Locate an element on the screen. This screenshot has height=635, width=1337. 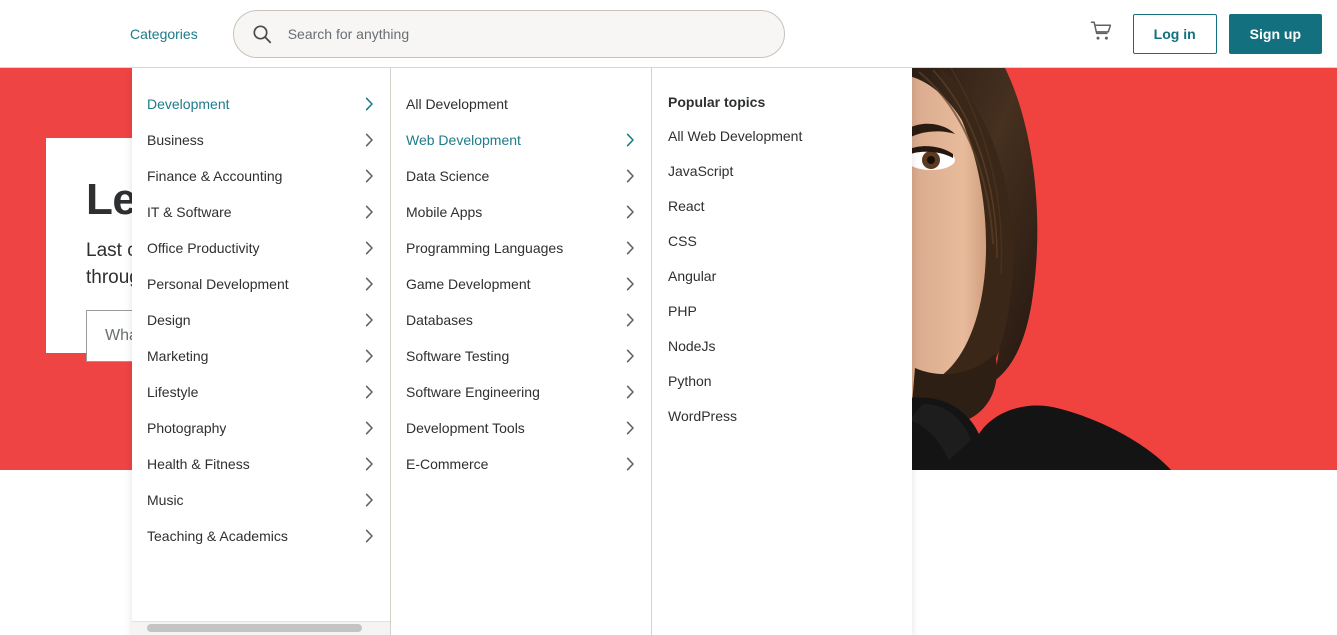
header-actions: Log in Sign up is located at coordinates (1209, 33).